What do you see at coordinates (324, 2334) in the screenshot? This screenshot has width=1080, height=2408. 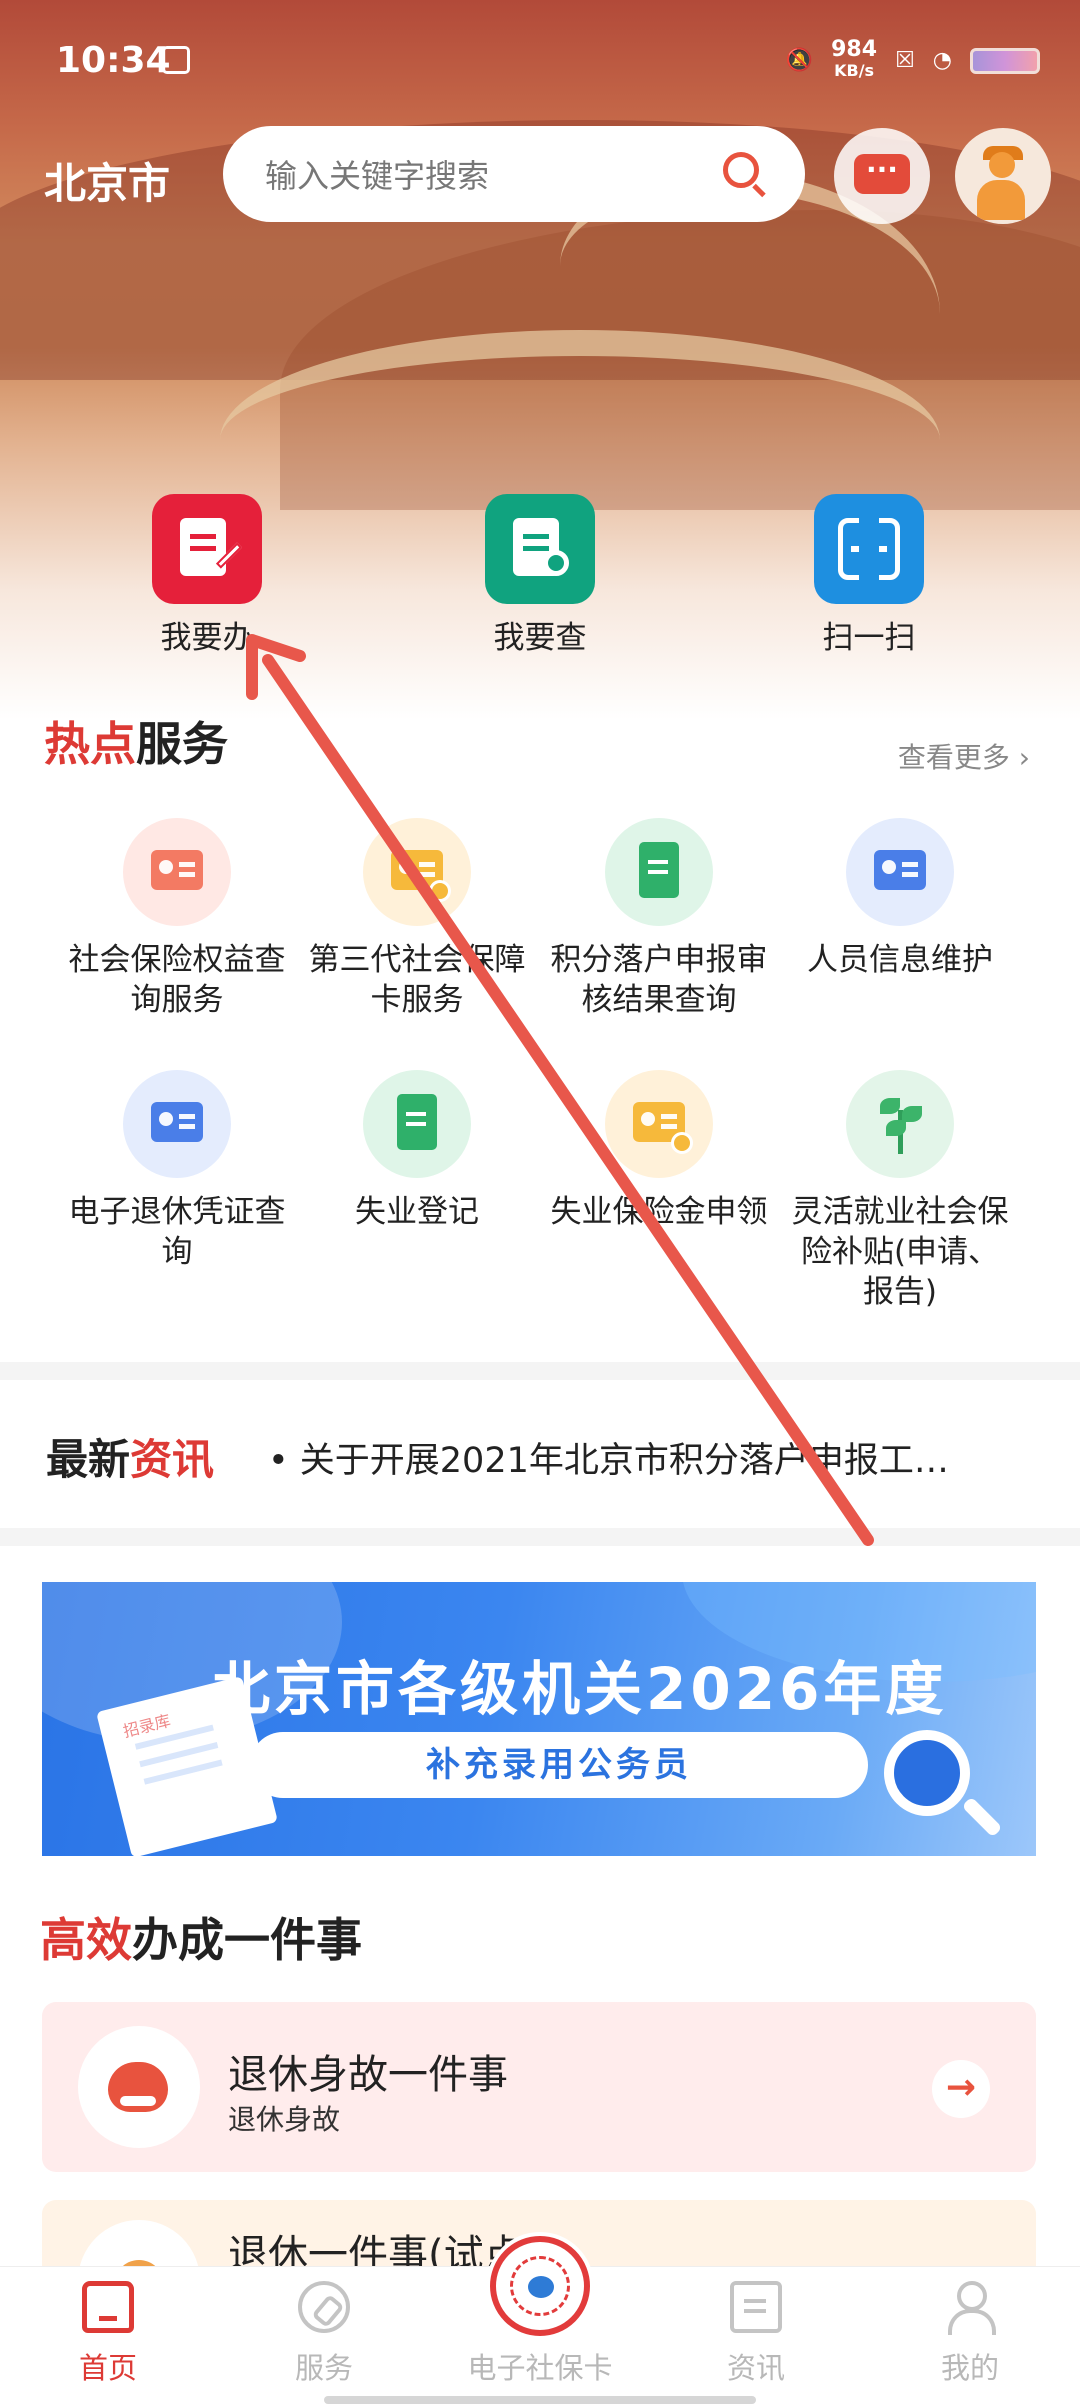 I see `tab-services: 服务` at bounding box center [324, 2334].